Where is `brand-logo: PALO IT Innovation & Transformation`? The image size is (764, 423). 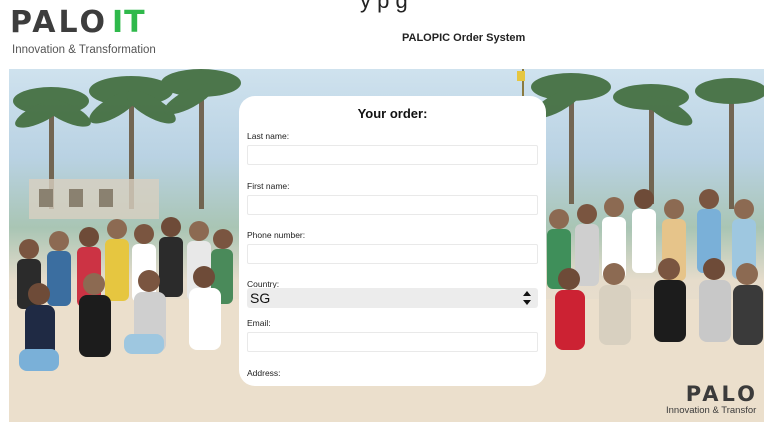
brand-logo: PALO IT Innovation & Transformation is located at coordinates (97, 34).